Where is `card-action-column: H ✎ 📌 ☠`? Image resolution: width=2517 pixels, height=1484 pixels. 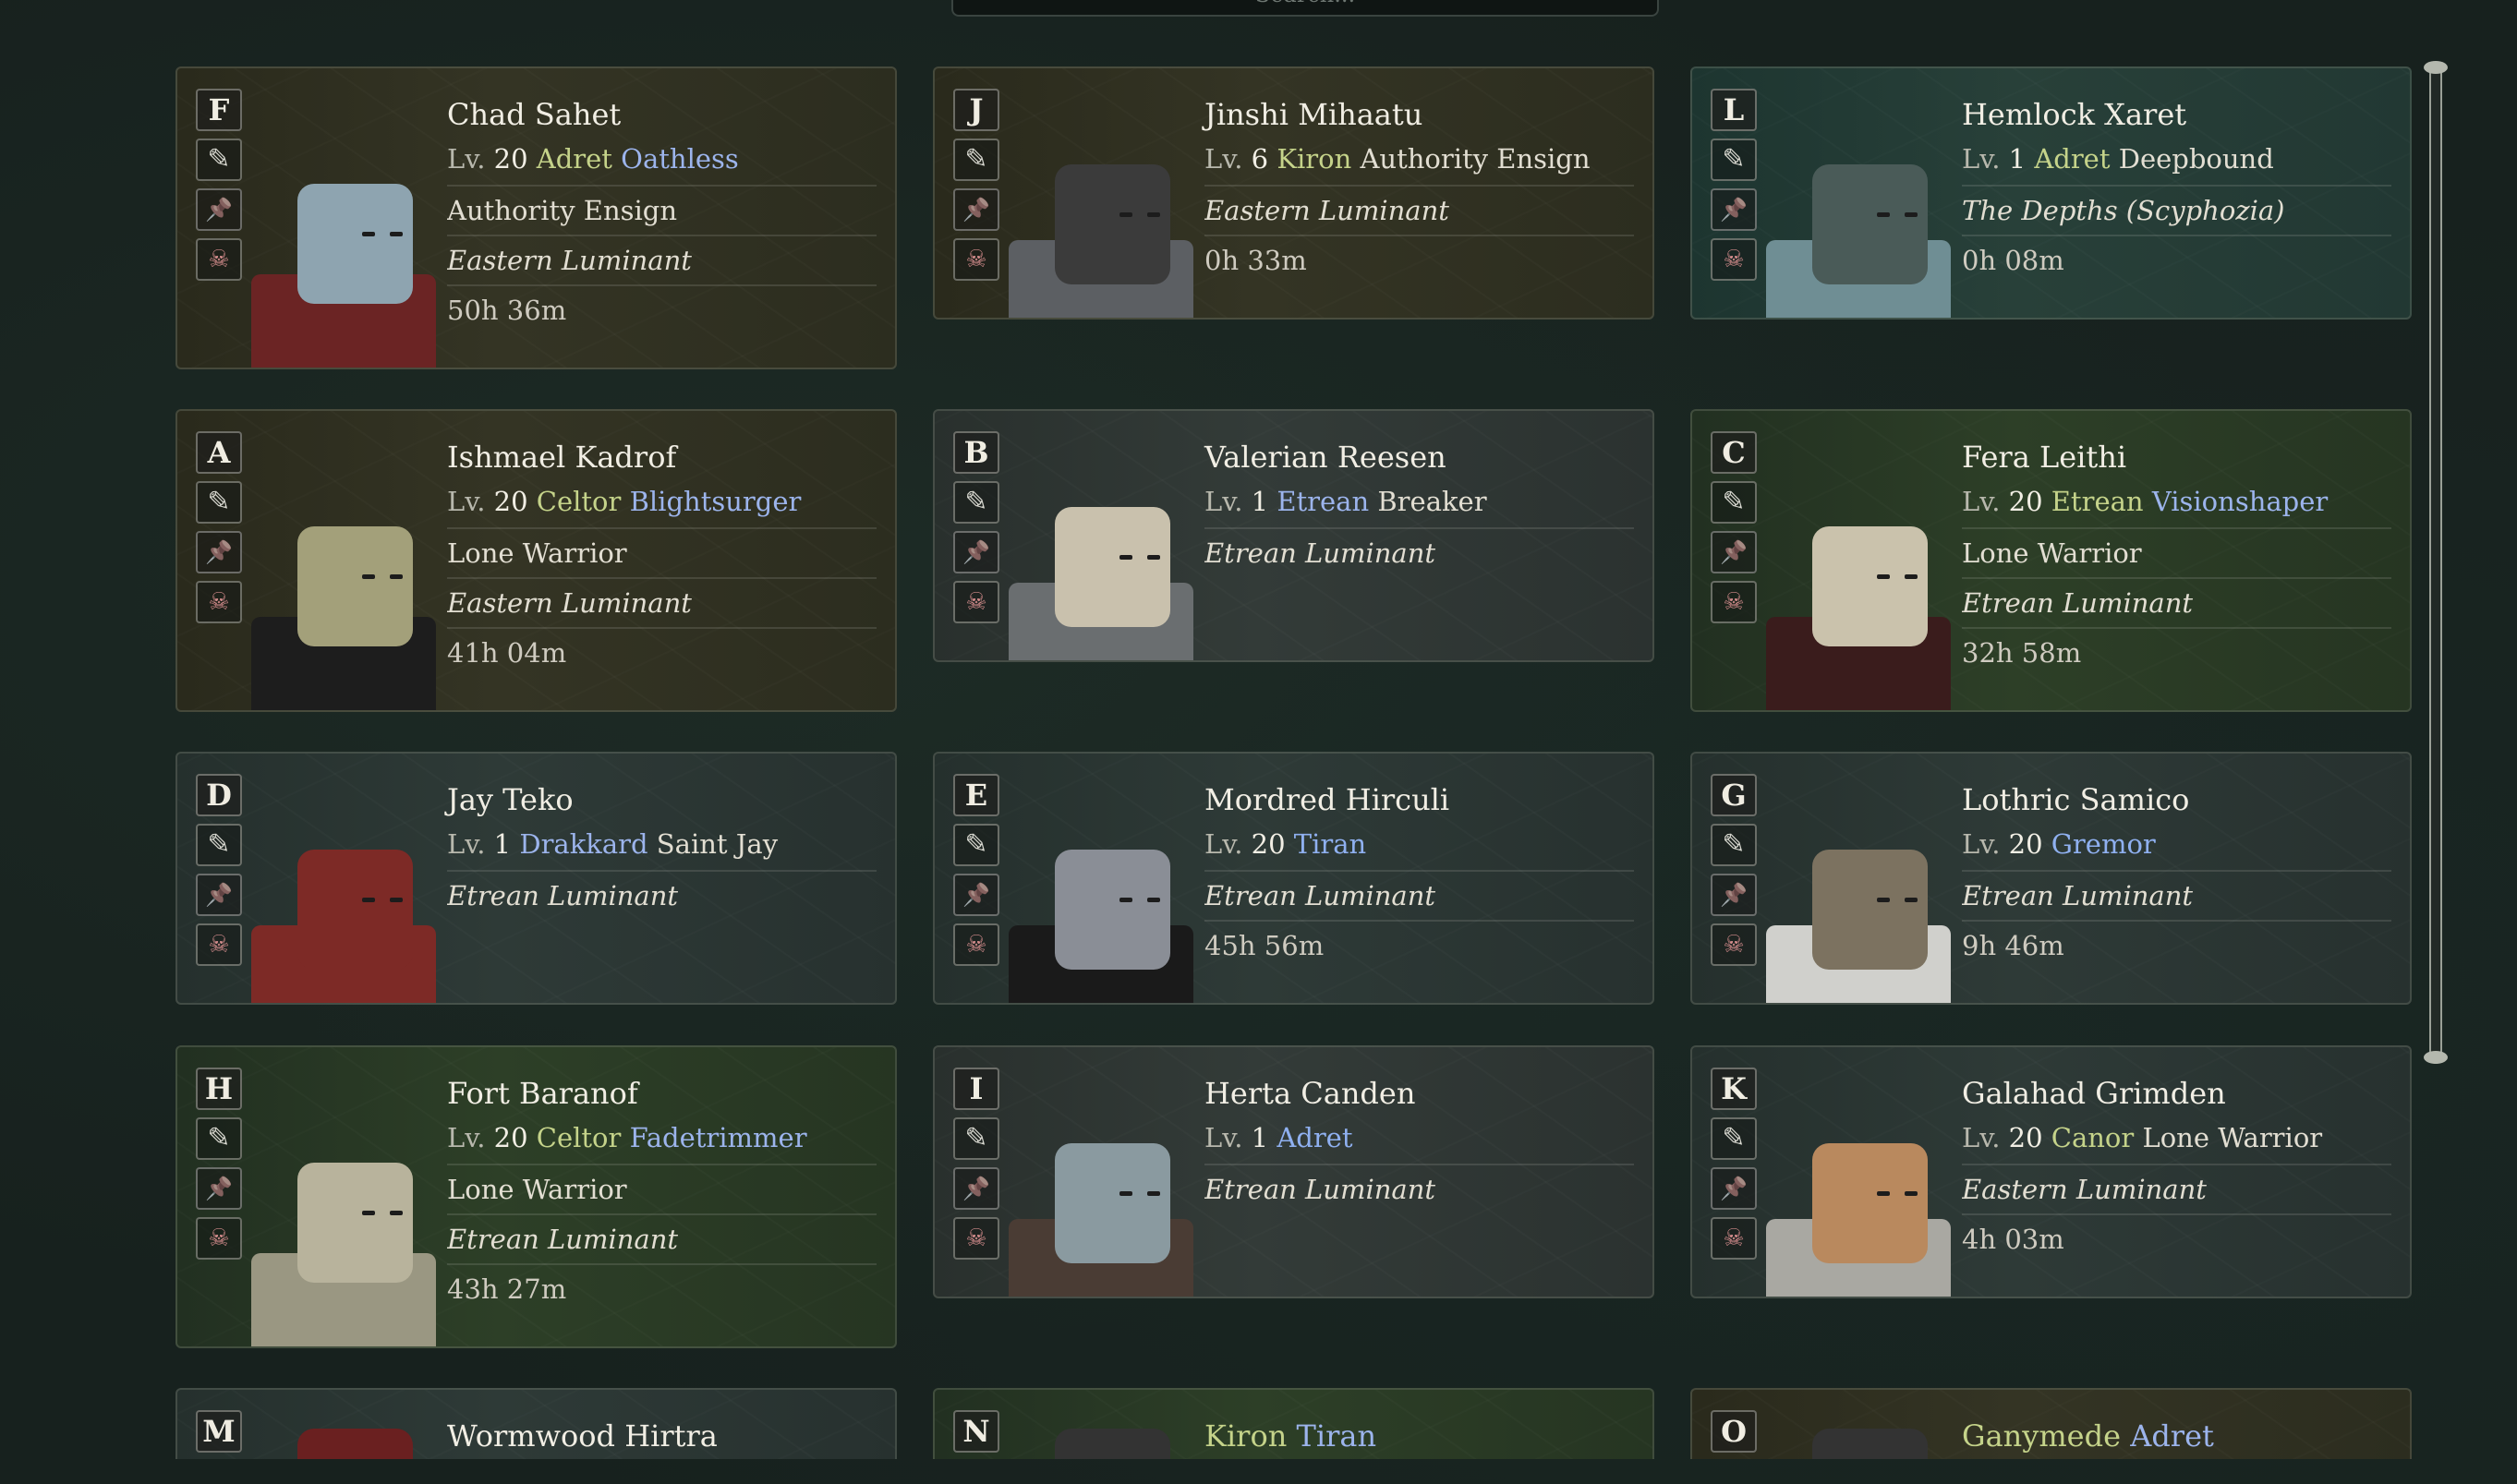
card-action-column: H ✎ 📌 ☠ is located at coordinates (219, 1167).